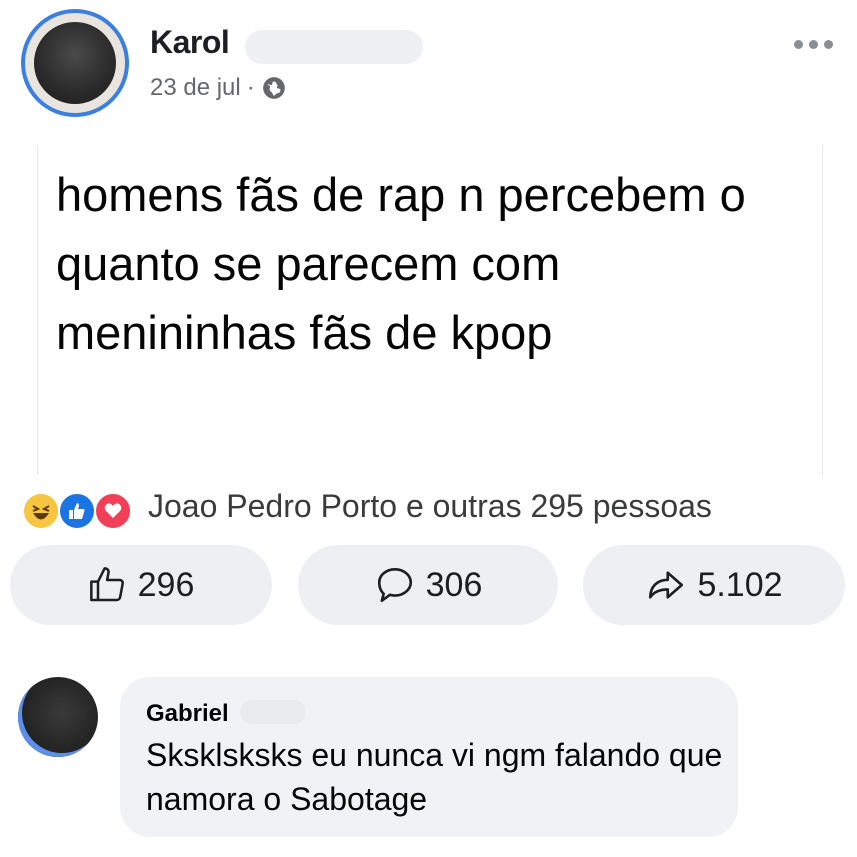 This screenshot has width=857, height=857. Describe the element at coordinates (273, 712) in the screenshot. I see `commenter-surname-redaction` at that location.